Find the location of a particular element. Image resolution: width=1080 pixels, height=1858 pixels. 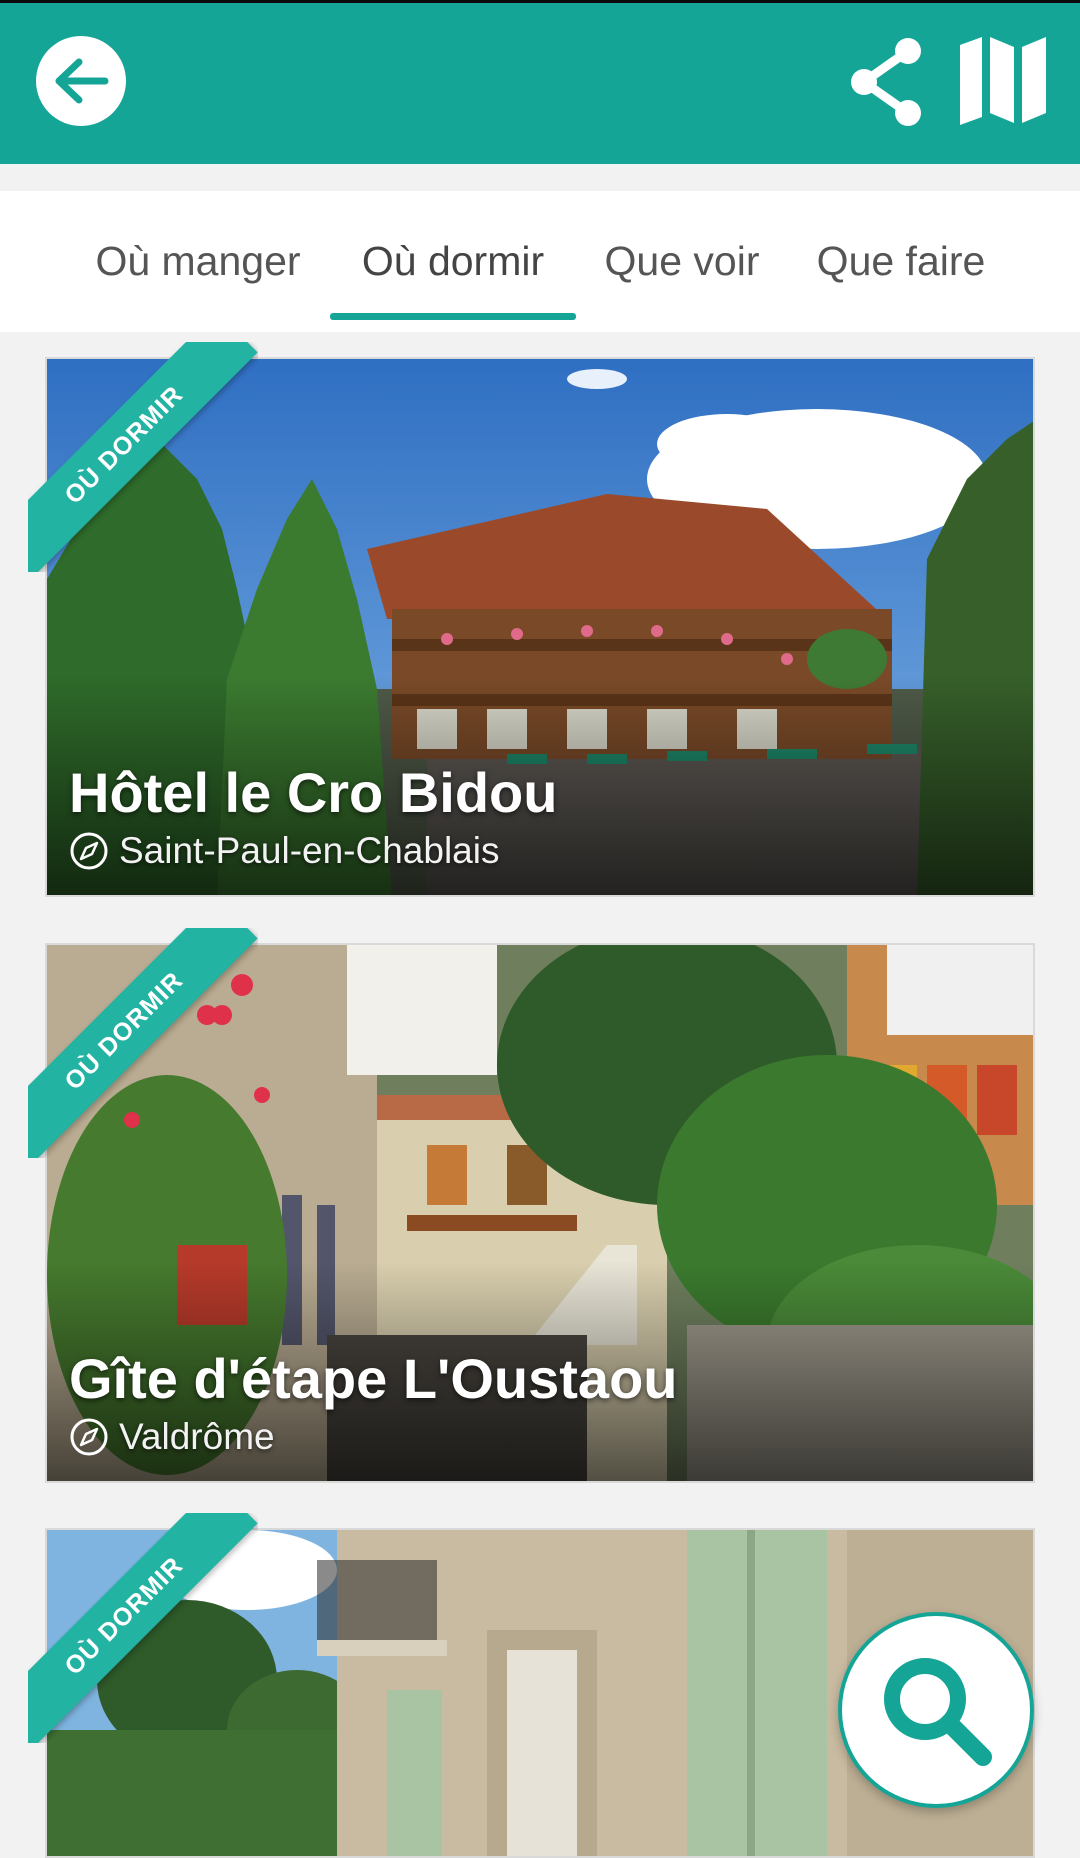

listing-location: Saint-Paul-en-Chablais is located at coordinates (284, 851).